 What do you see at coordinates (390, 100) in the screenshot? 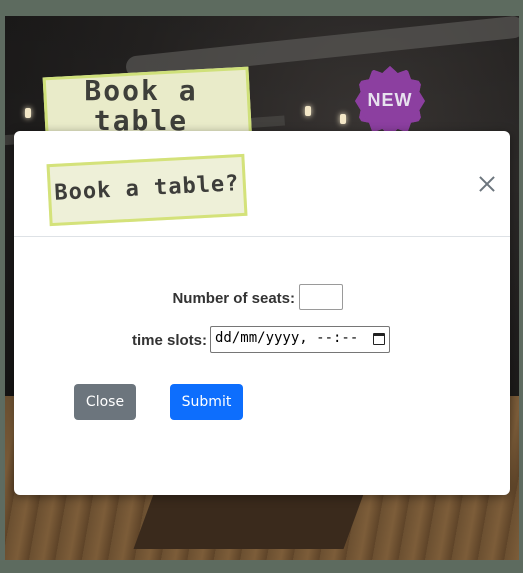
I see `new-badge-text: NEW` at bounding box center [390, 100].